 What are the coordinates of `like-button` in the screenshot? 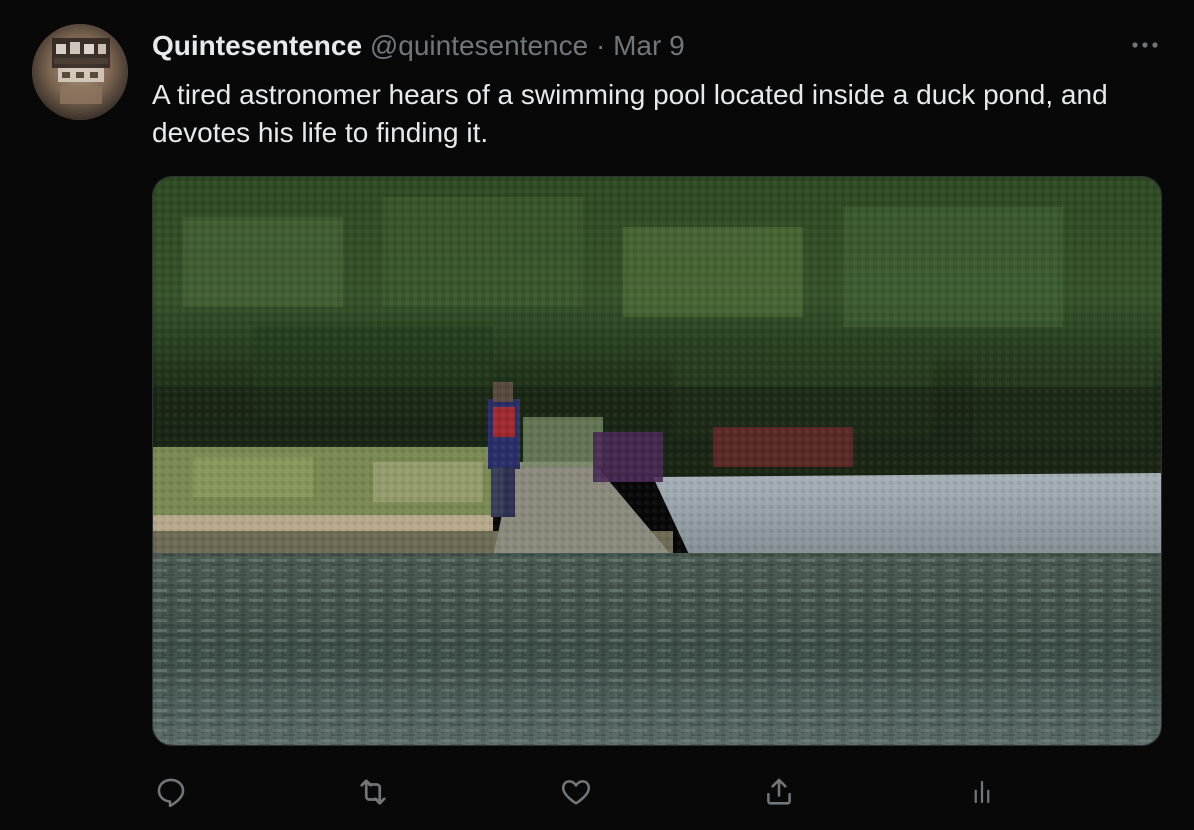 It's located at (576, 792).